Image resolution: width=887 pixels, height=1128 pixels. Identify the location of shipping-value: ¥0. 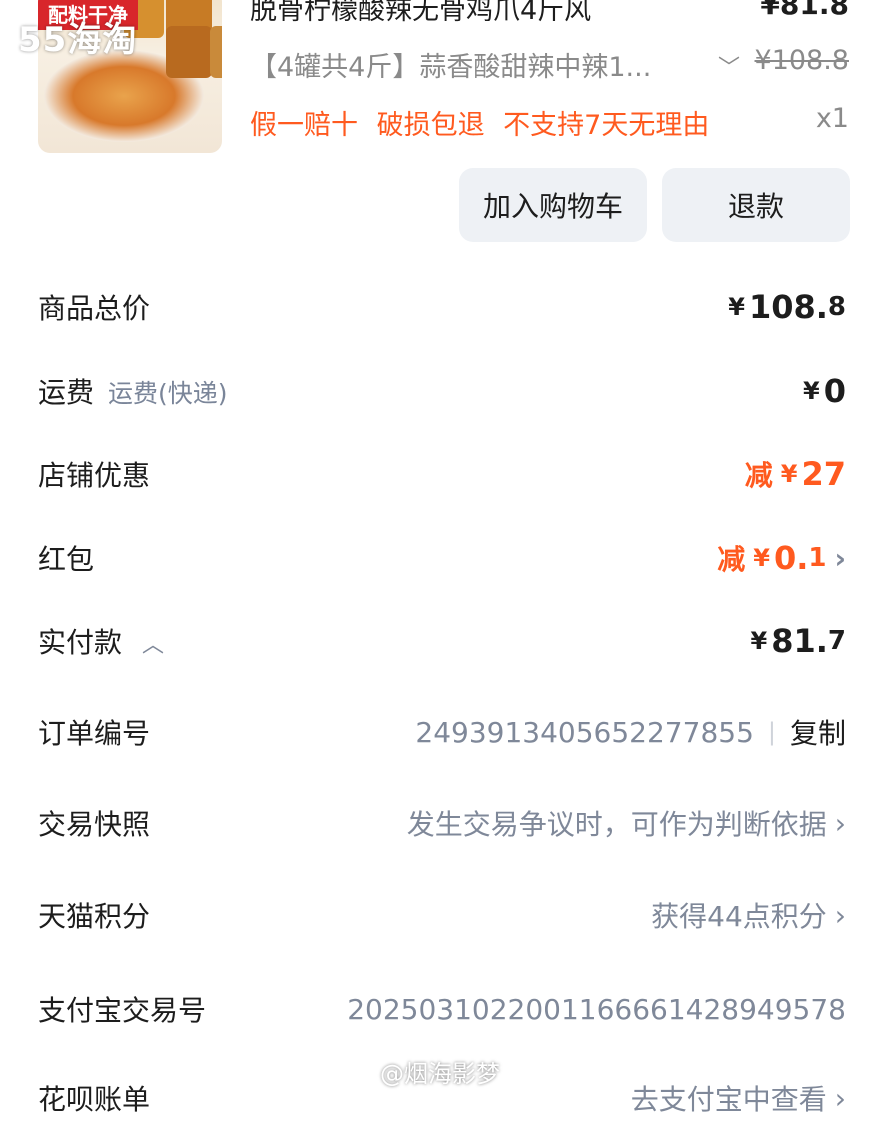
(824, 391).